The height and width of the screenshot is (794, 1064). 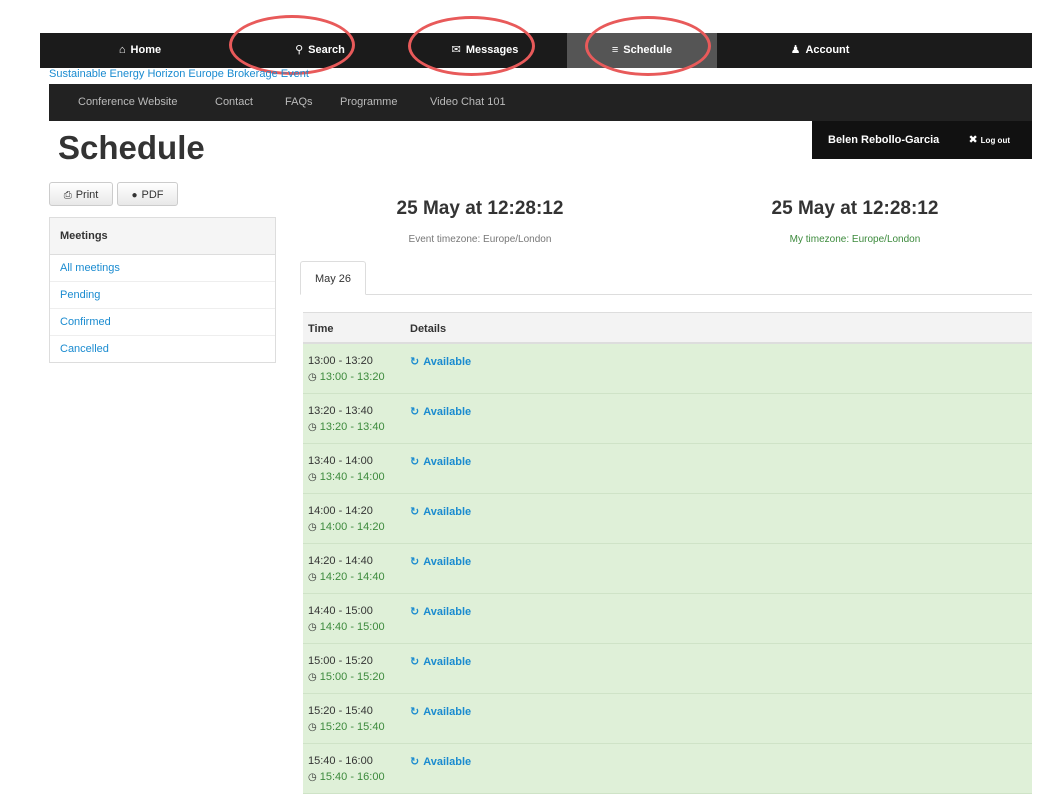 What do you see at coordinates (127, 102) in the screenshot?
I see `subnav-conference-website: Conference Website` at bounding box center [127, 102].